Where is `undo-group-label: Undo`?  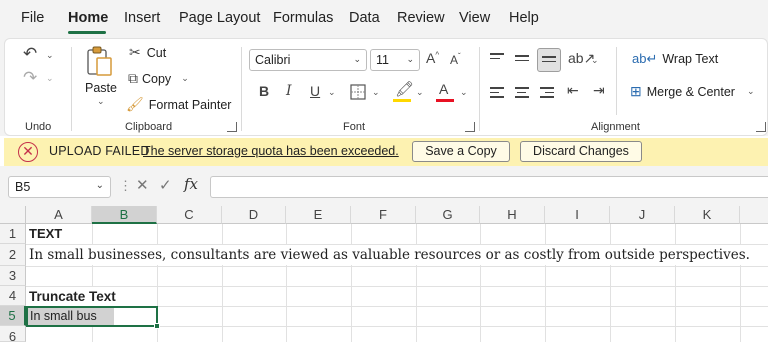 undo-group-label: Undo is located at coordinates (38, 127).